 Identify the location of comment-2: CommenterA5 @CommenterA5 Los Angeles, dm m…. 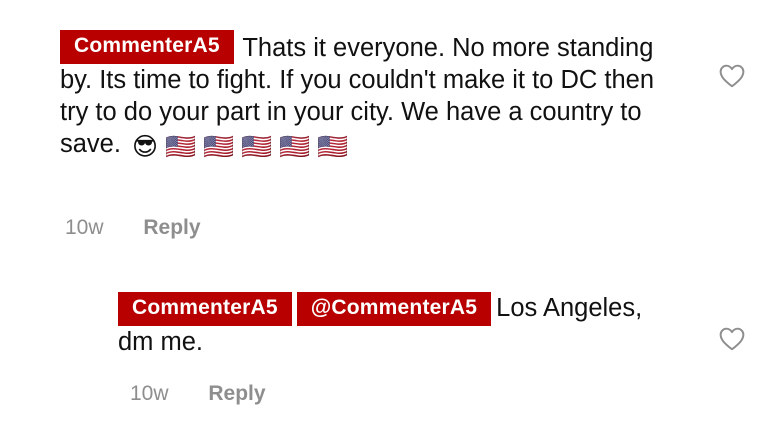
(398, 325).